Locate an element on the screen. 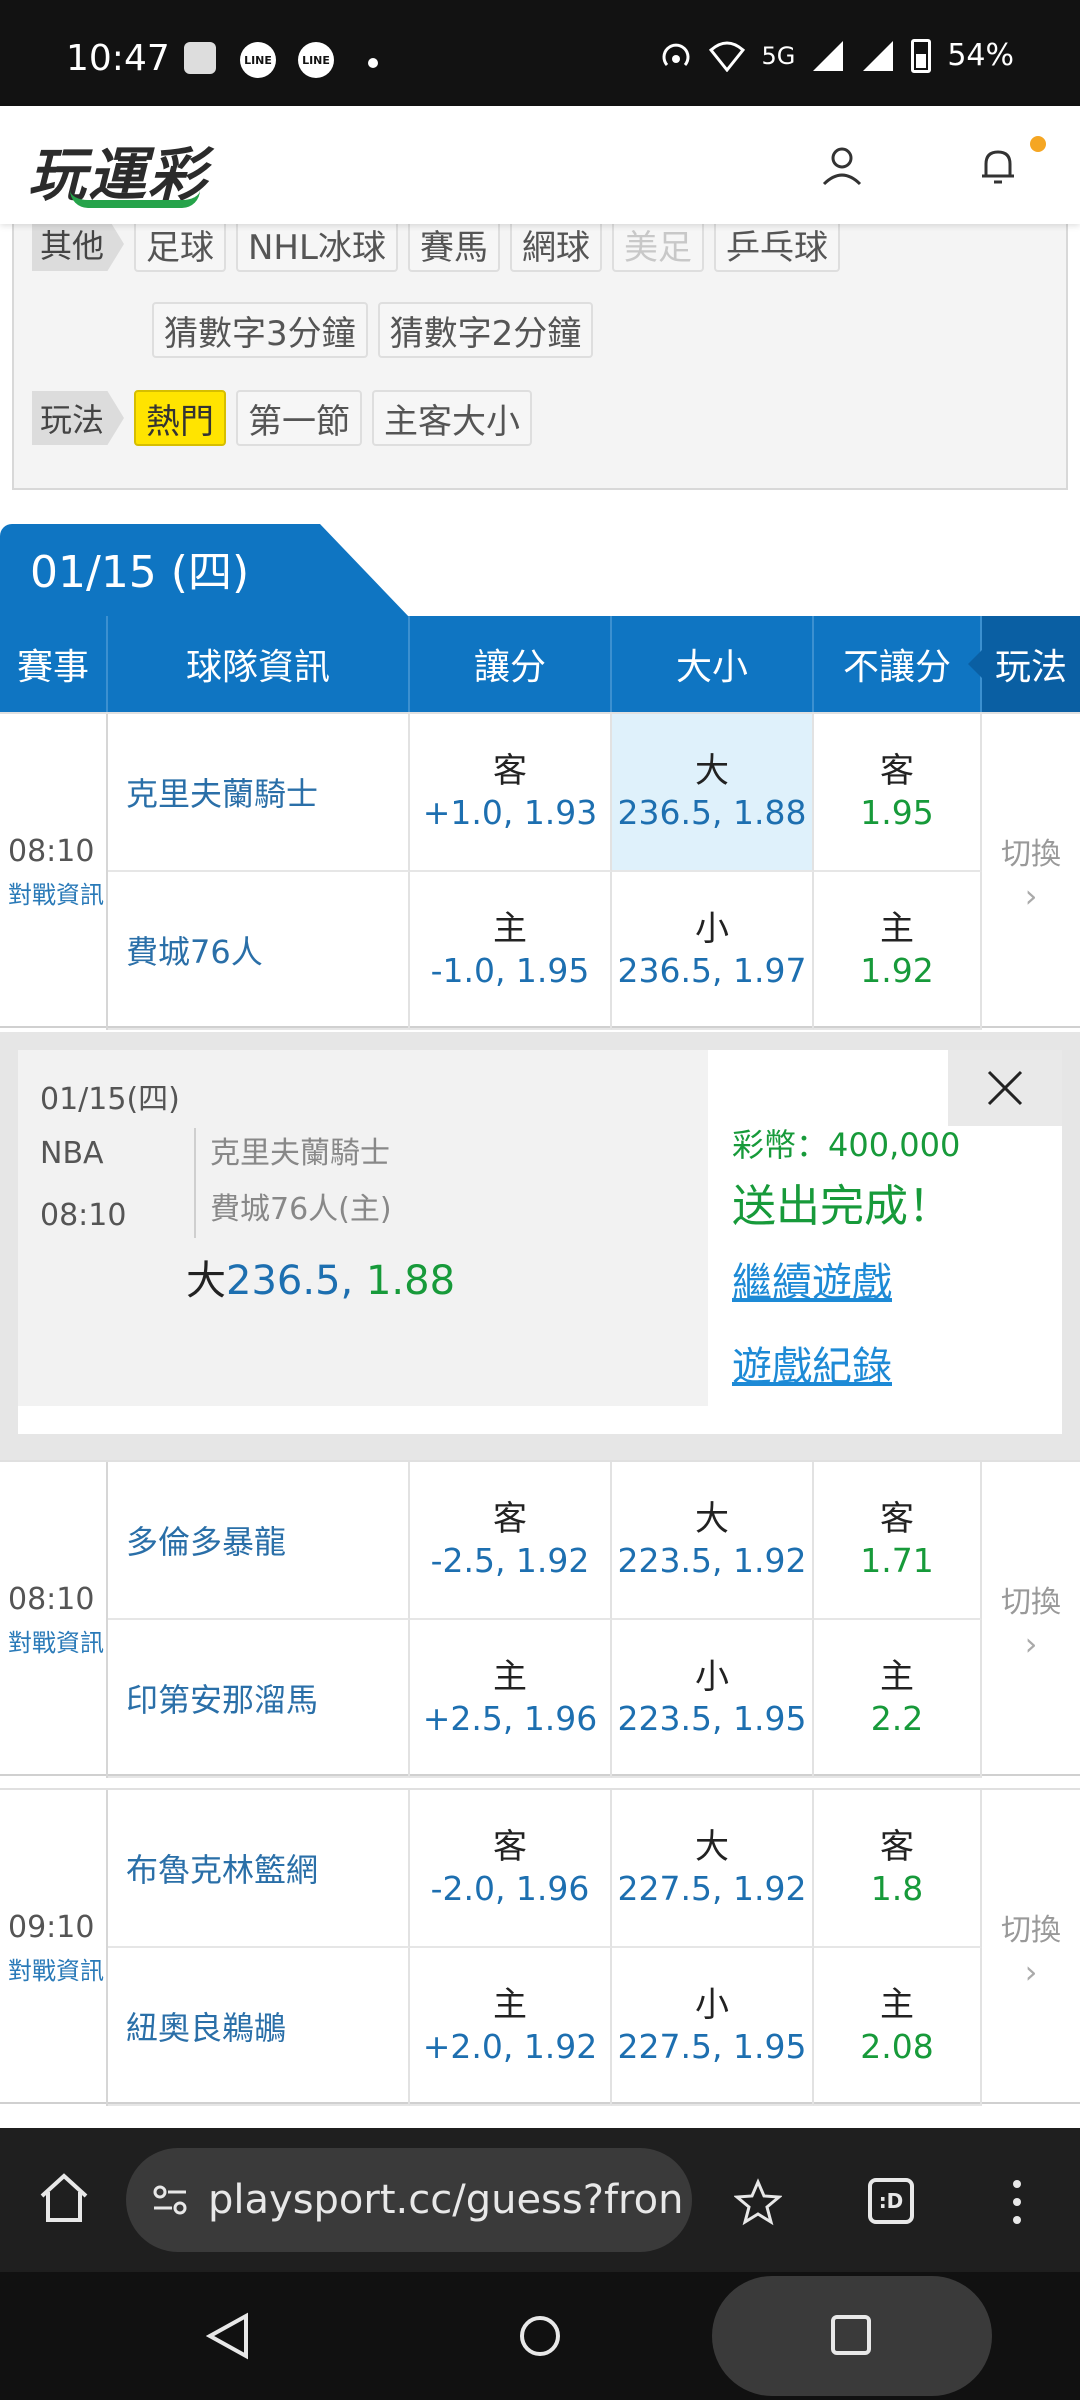  chip-tennis: 網球 is located at coordinates (555, 244).